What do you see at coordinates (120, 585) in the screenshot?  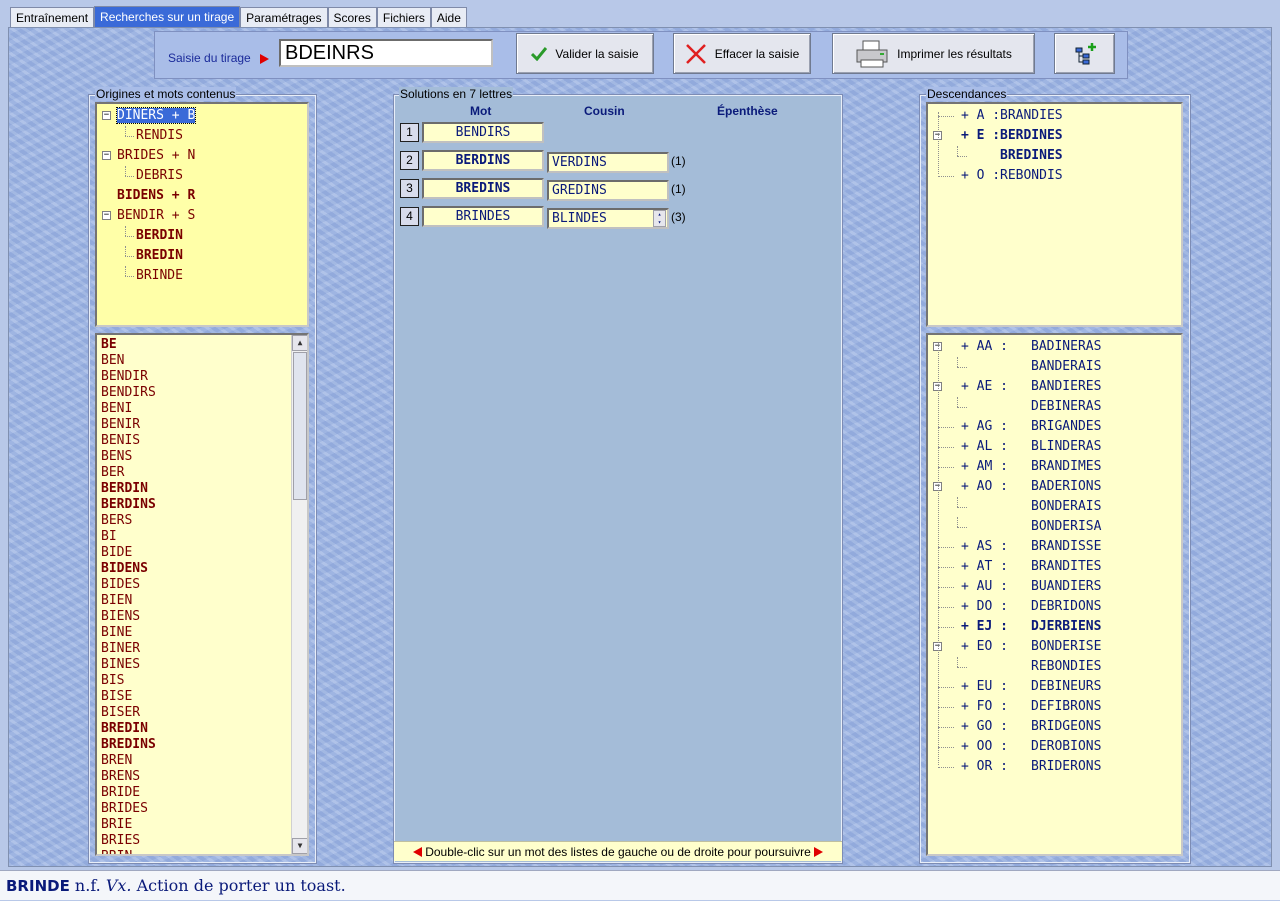 I see `list-item: BIDES` at bounding box center [120, 585].